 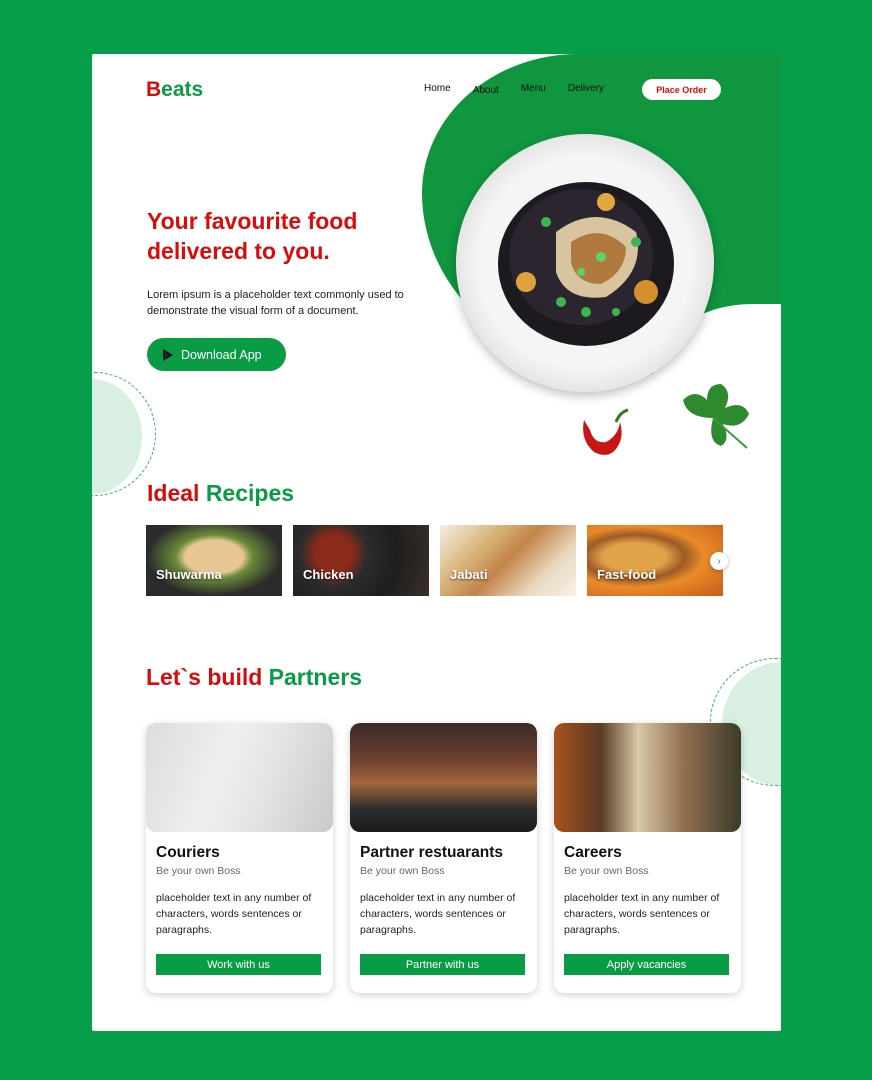 I want to click on partner-card-title: Couriers, so click(x=188, y=852).